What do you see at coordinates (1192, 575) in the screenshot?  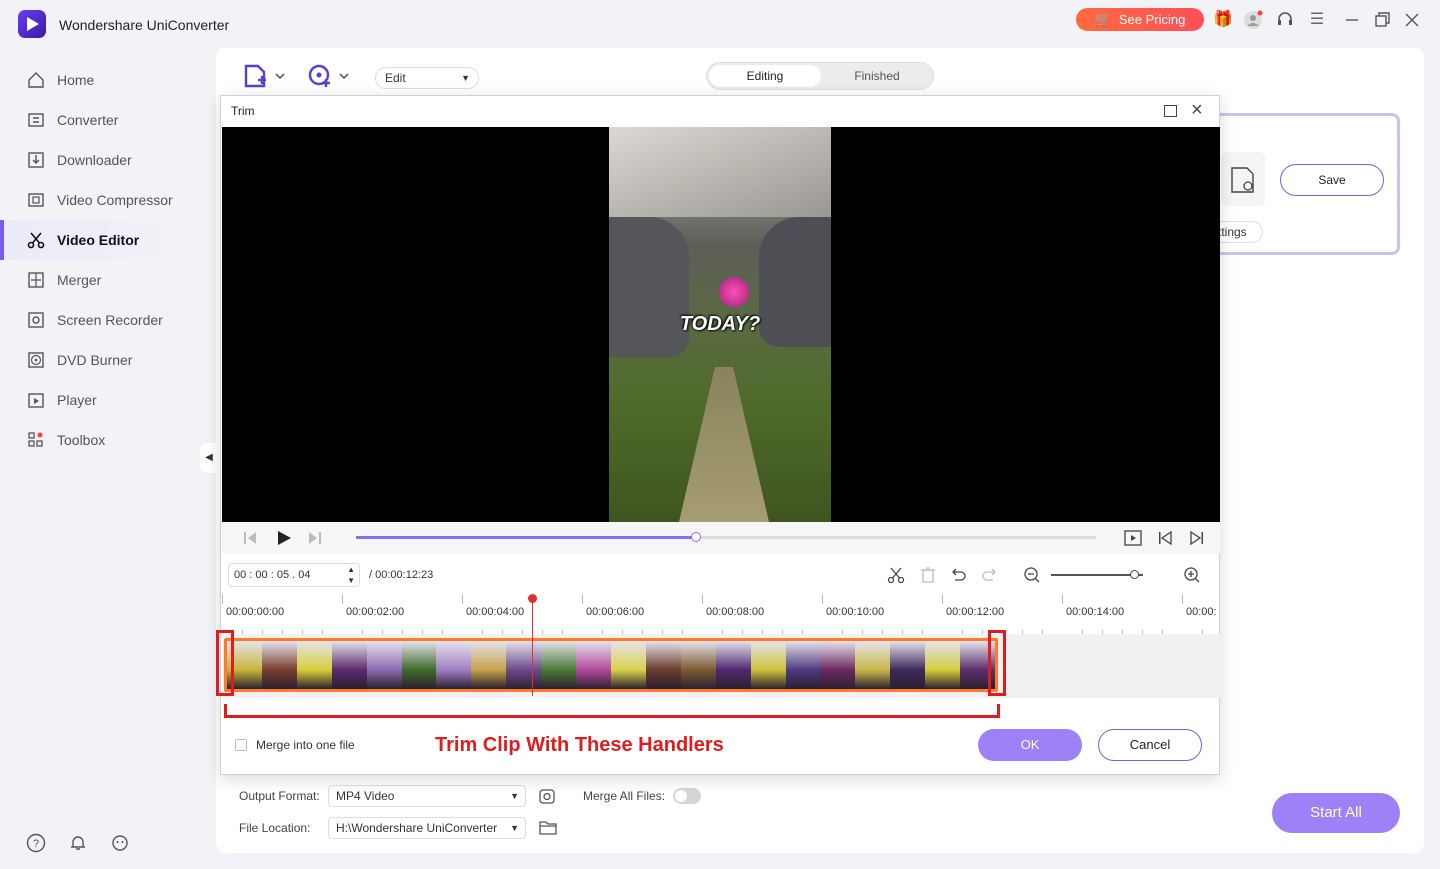 I see `zoom-in-icon` at bounding box center [1192, 575].